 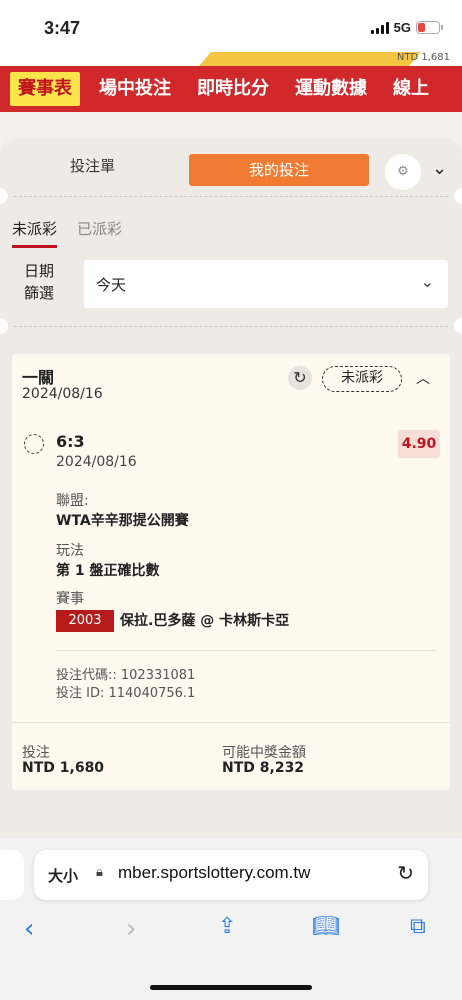 What do you see at coordinates (379, 27) in the screenshot?
I see `signal-icon` at bounding box center [379, 27].